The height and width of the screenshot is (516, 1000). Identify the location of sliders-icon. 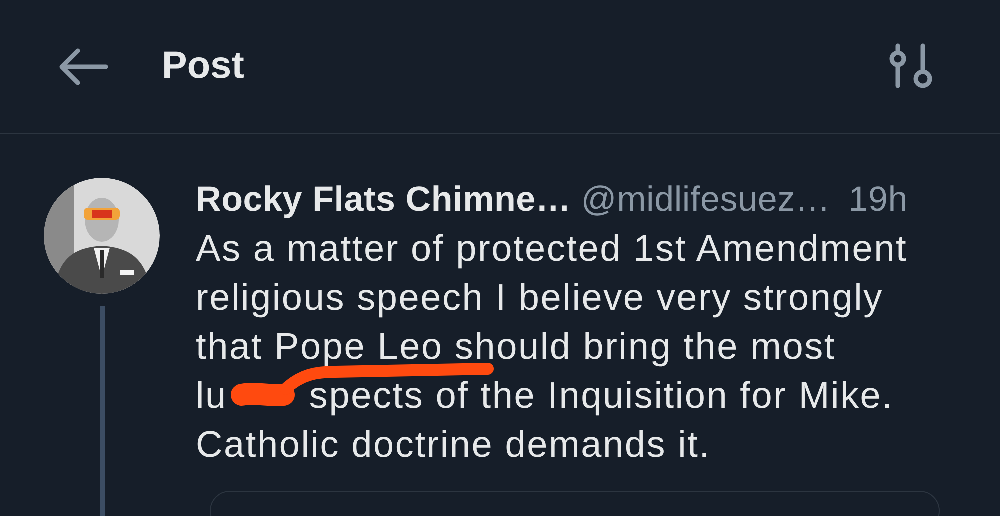
(911, 66).